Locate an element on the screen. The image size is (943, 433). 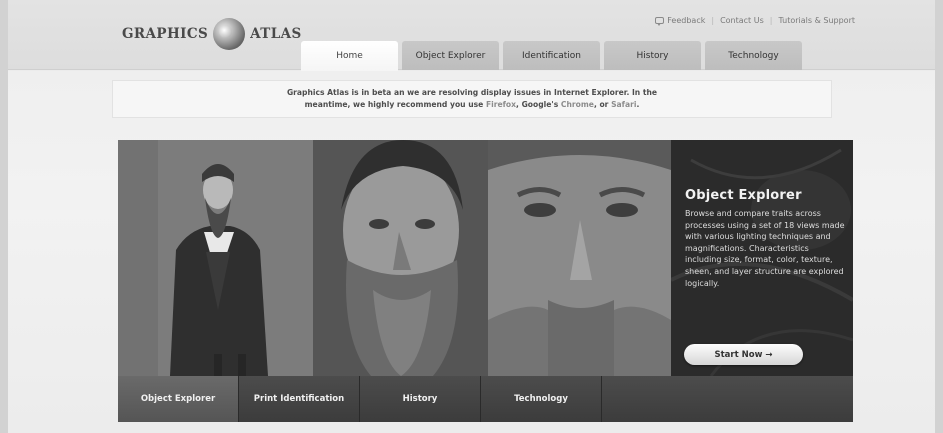
portrait-photo-full is located at coordinates (215, 258).